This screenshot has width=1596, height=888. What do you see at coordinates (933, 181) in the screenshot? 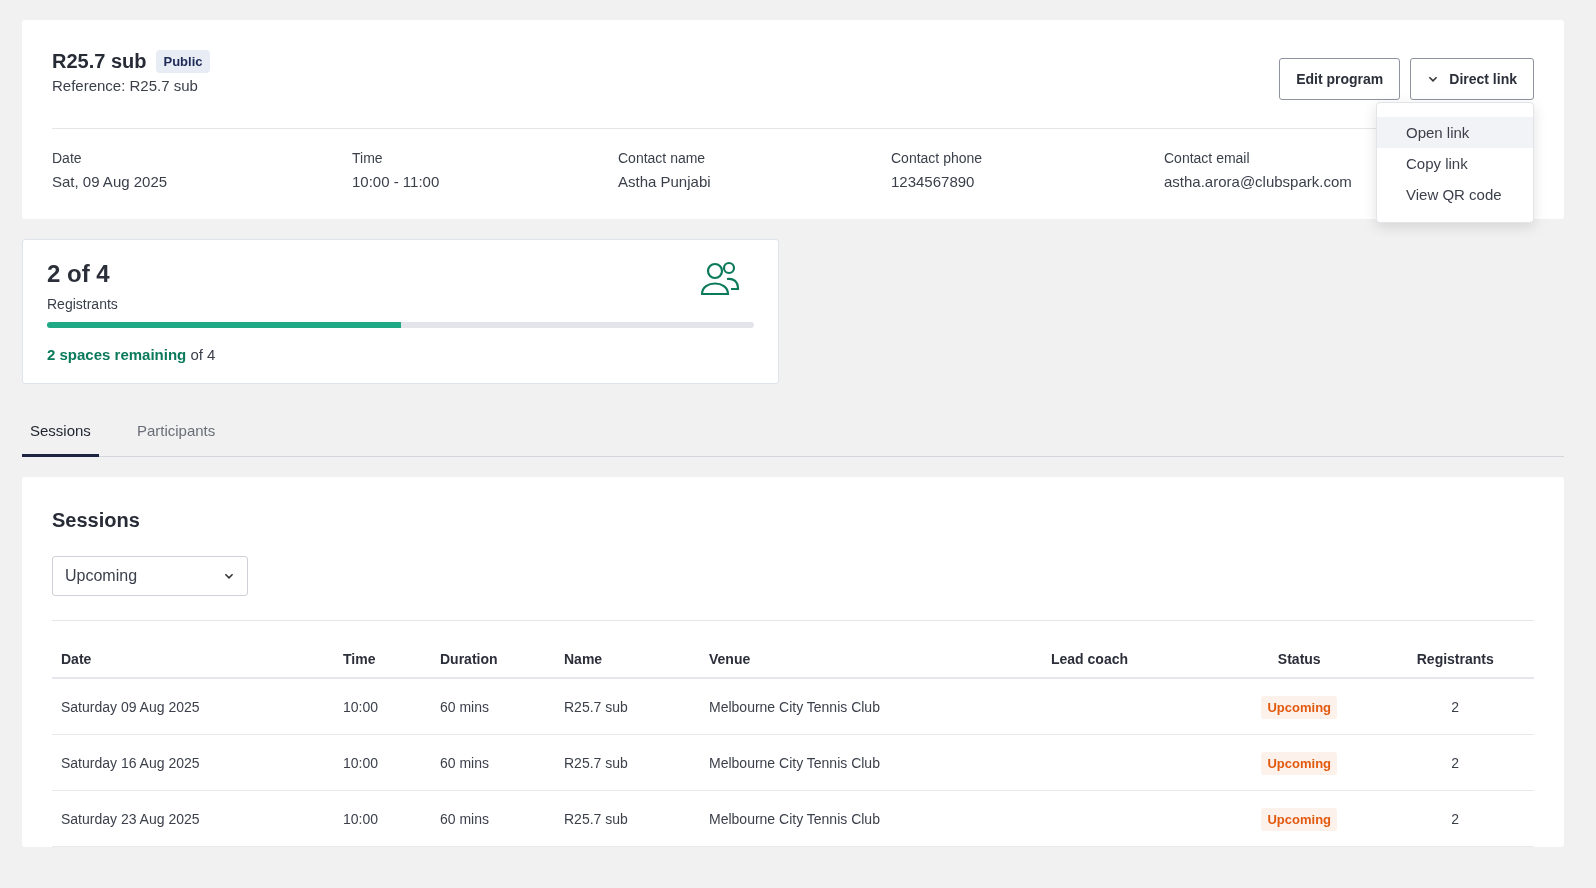
I see `detail-value: 1234567890` at bounding box center [933, 181].